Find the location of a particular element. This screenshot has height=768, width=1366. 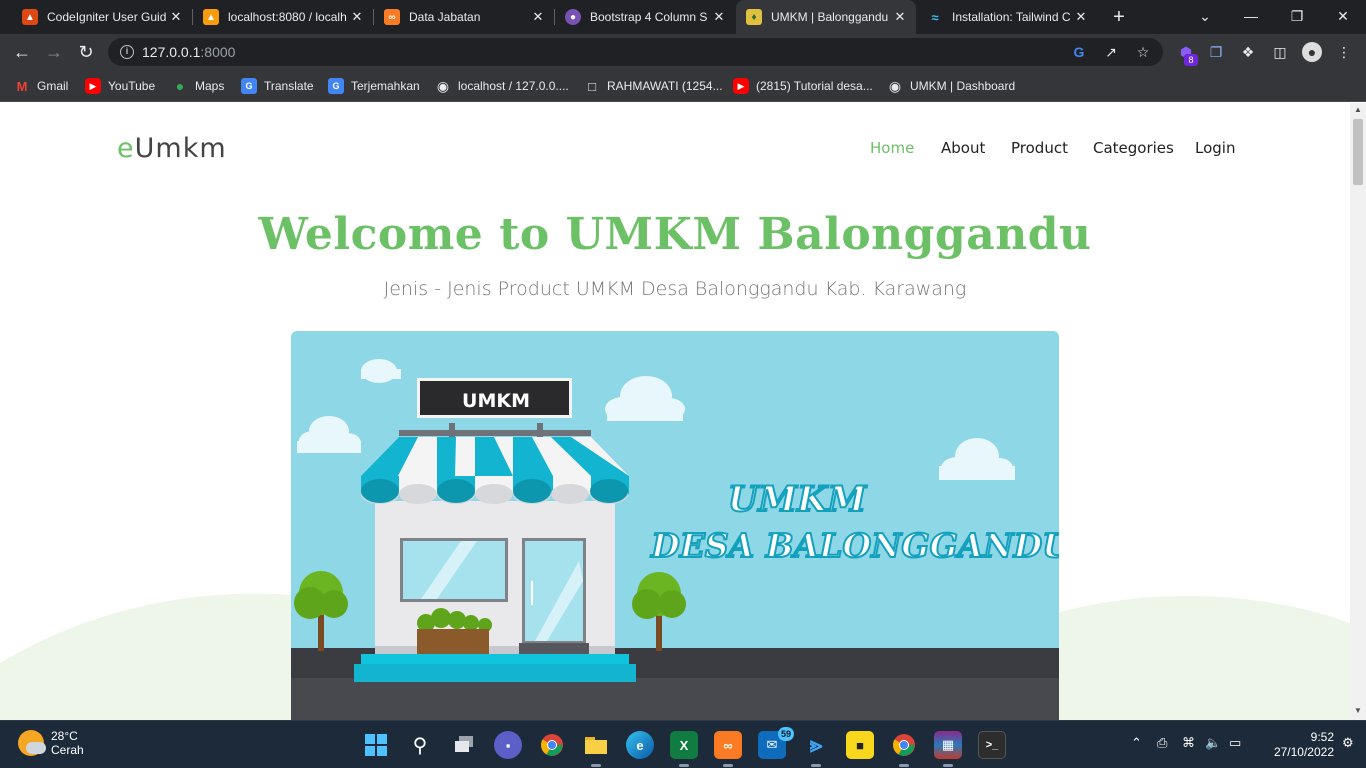

battery-icon: ▭ is located at coordinates (1235, 743).